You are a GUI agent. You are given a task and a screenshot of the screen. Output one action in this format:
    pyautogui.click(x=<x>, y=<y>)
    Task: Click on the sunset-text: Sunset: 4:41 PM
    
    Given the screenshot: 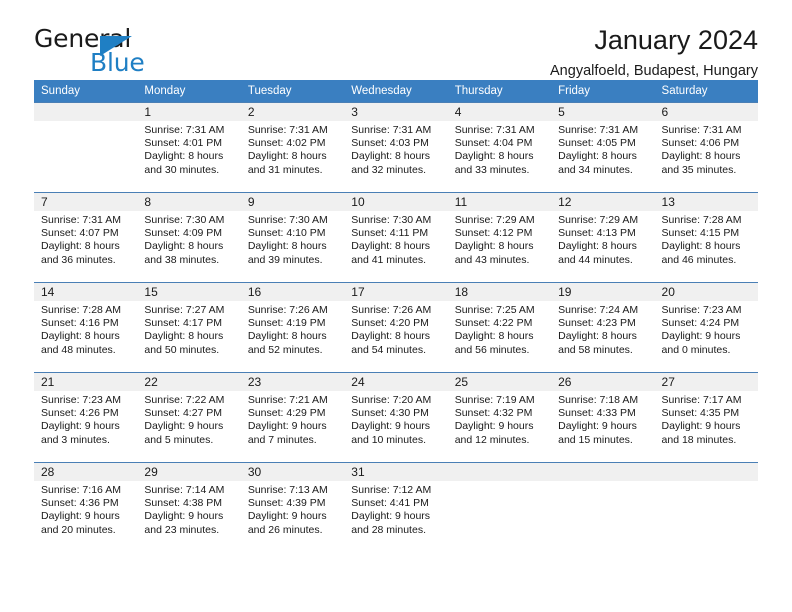 What is the action you would take?
    pyautogui.click(x=390, y=503)
    